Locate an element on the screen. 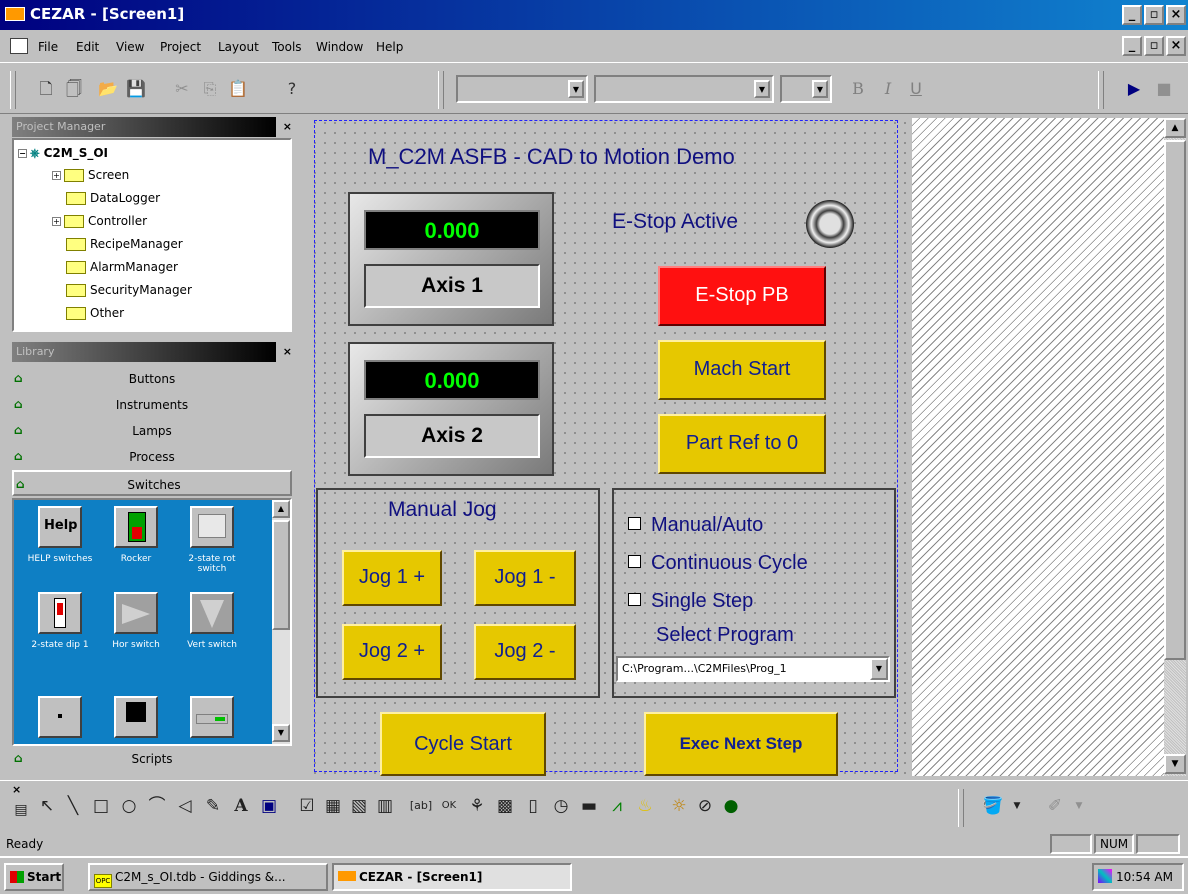 The width and height of the screenshot is (1188, 894). rectangle-icon: □ is located at coordinates (101, 806).